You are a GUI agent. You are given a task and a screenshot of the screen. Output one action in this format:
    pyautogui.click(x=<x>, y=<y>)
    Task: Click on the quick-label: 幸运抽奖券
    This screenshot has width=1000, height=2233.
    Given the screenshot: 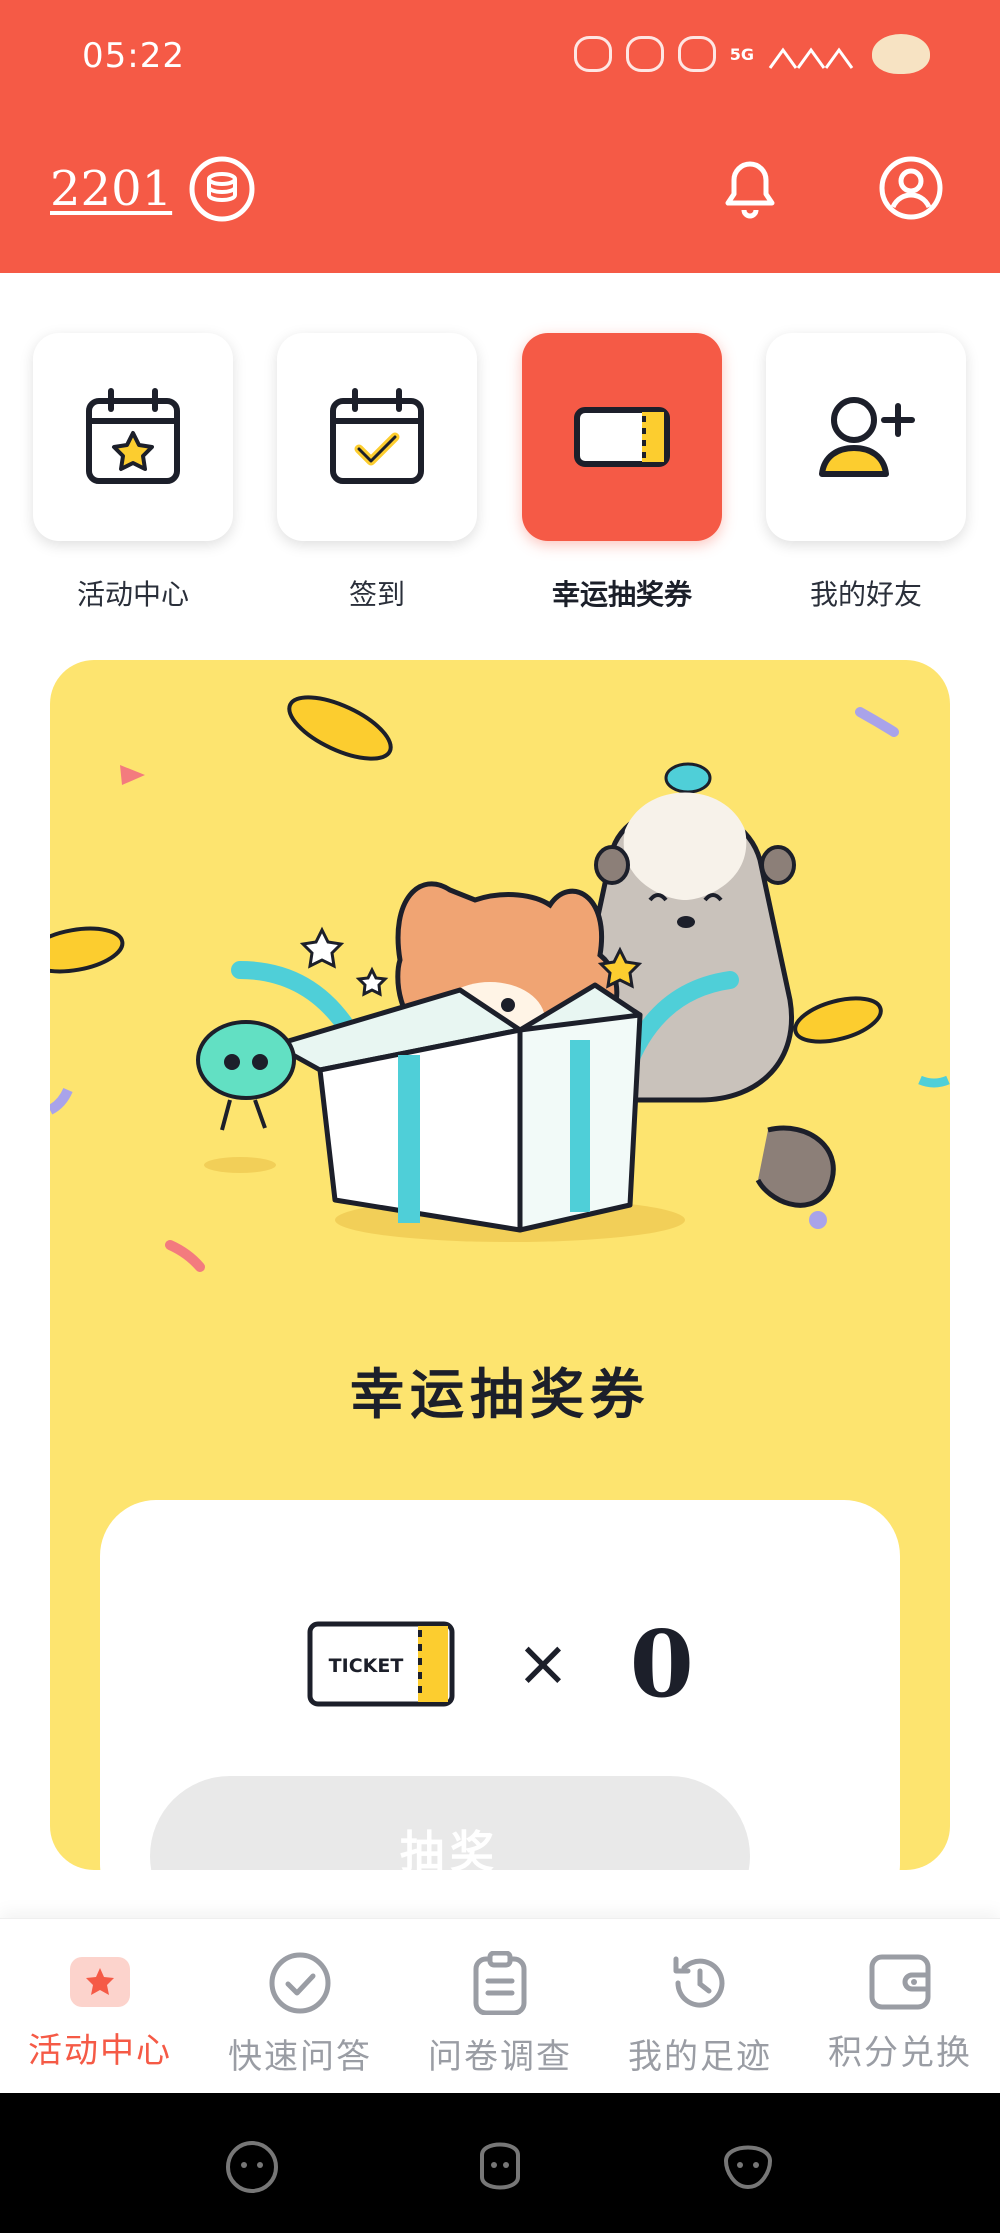 What is the action you would take?
    pyautogui.click(x=621, y=594)
    